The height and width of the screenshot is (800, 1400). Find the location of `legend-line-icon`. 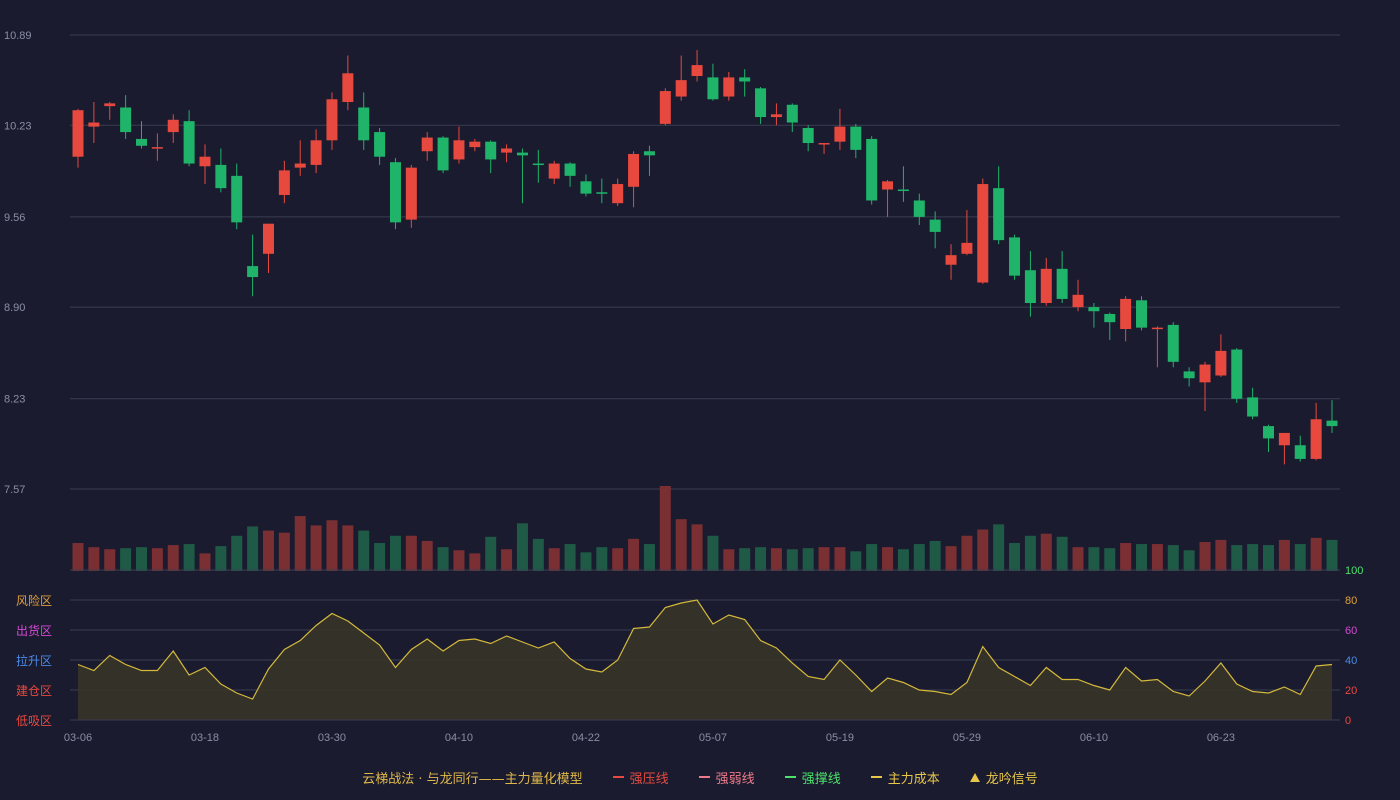

legend-line-icon is located at coordinates (790, 777).